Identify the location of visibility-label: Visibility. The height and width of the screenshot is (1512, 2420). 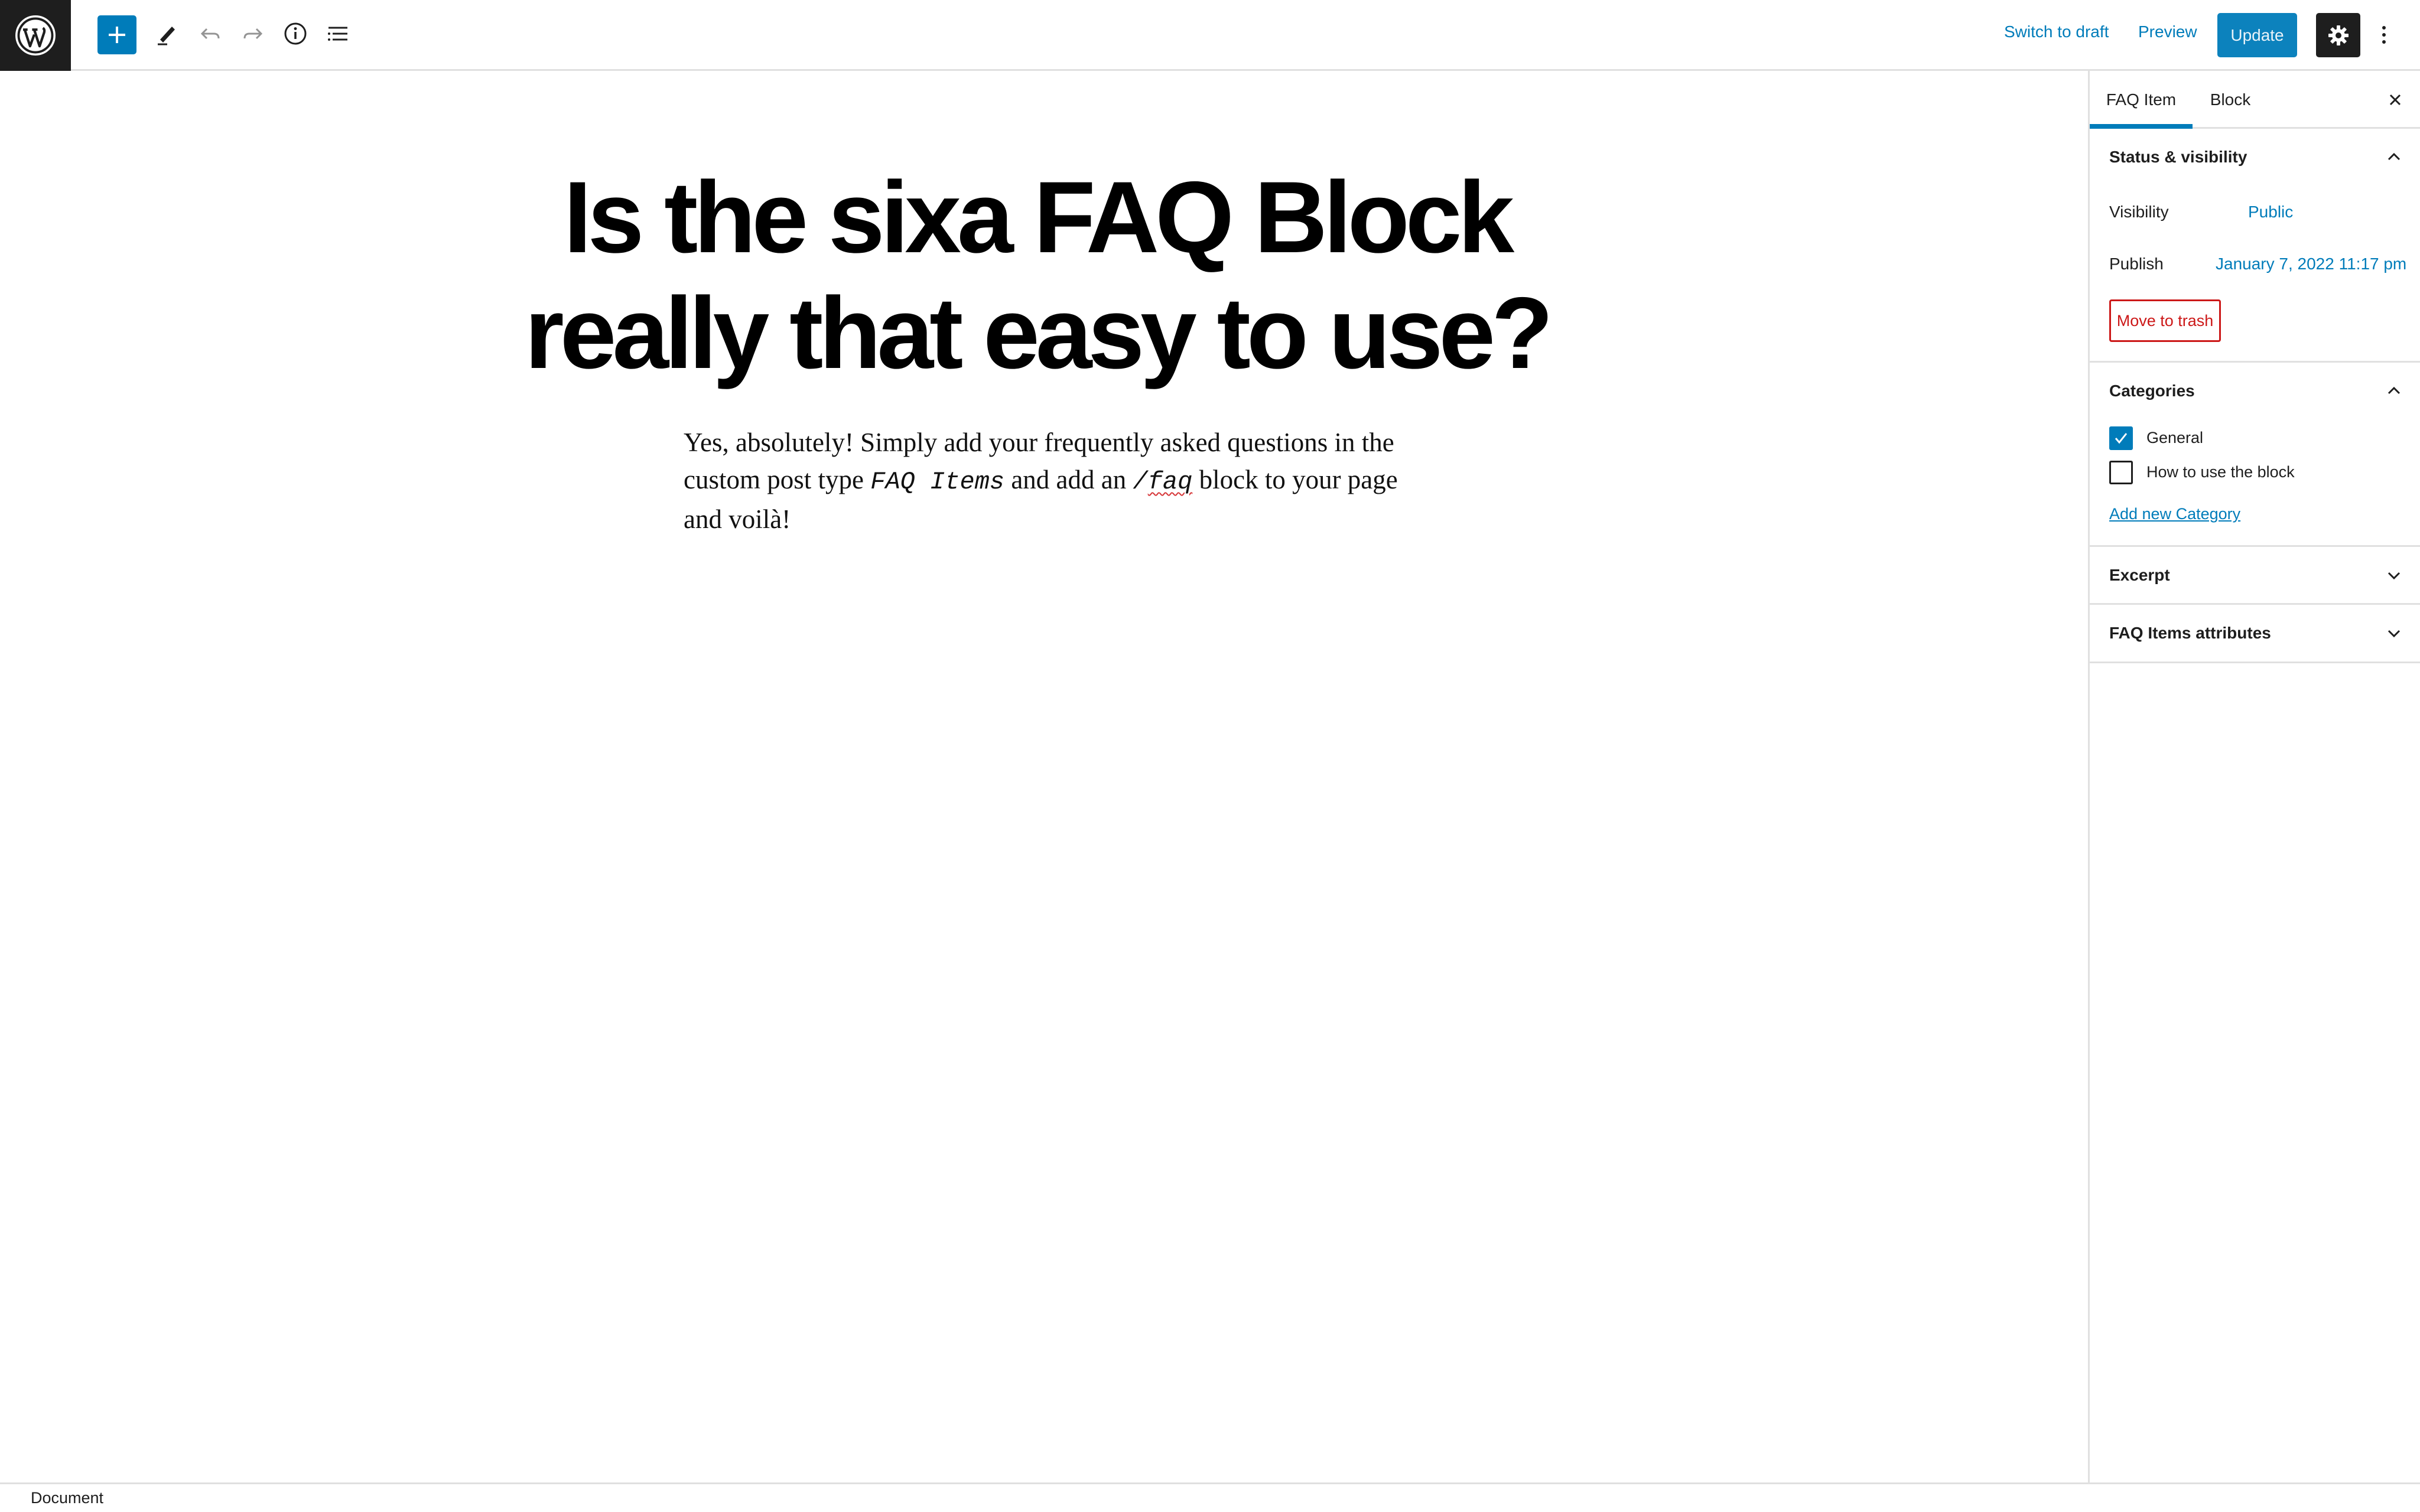
(2139, 212).